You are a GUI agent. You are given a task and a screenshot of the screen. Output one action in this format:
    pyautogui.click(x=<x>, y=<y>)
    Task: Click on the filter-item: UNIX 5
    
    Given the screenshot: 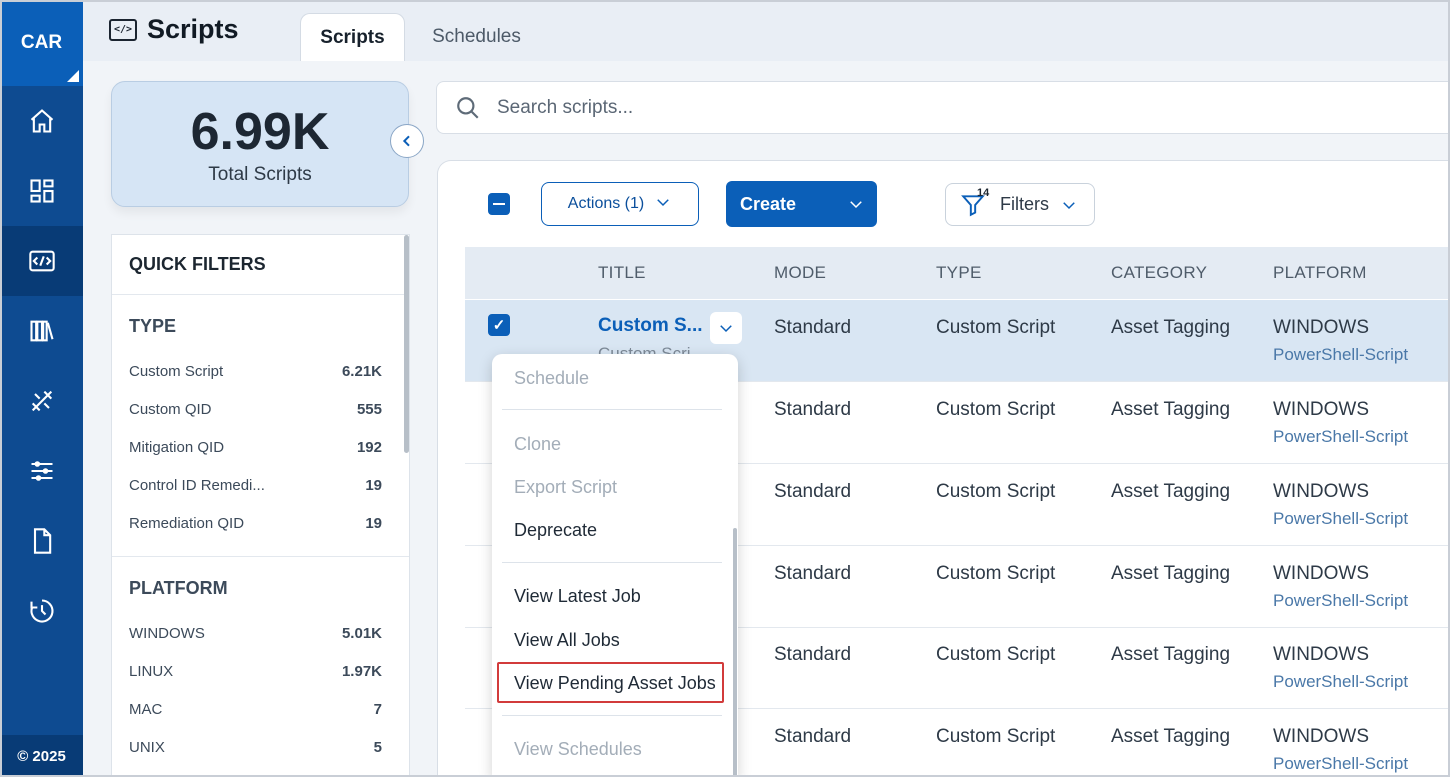 What is the action you would take?
    pyautogui.click(x=260, y=747)
    